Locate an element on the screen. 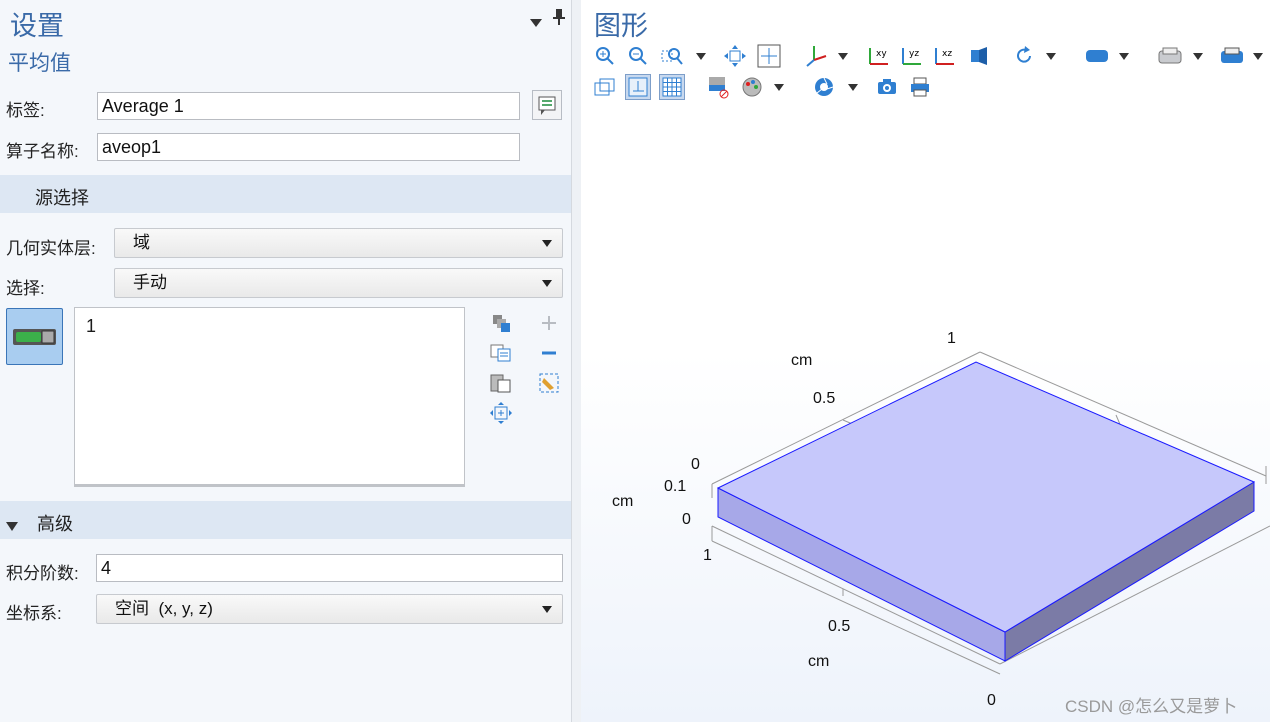 This screenshot has width=1270, height=722. activate-selection-toggle is located at coordinates (34, 336).